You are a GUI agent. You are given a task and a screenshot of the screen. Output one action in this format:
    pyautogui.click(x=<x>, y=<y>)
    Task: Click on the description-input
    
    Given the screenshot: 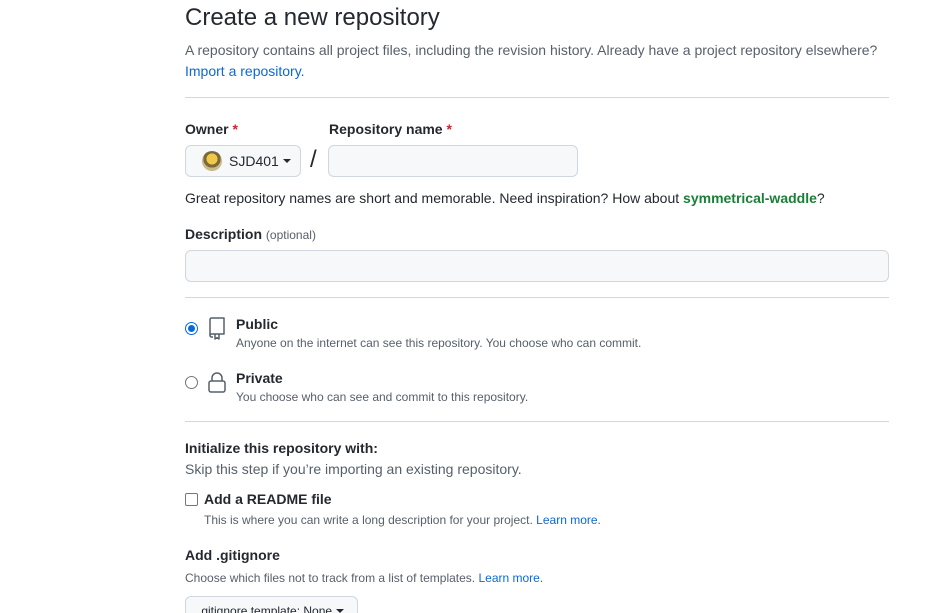 What is the action you would take?
    pyautogui.click(x=537, y=266)
    